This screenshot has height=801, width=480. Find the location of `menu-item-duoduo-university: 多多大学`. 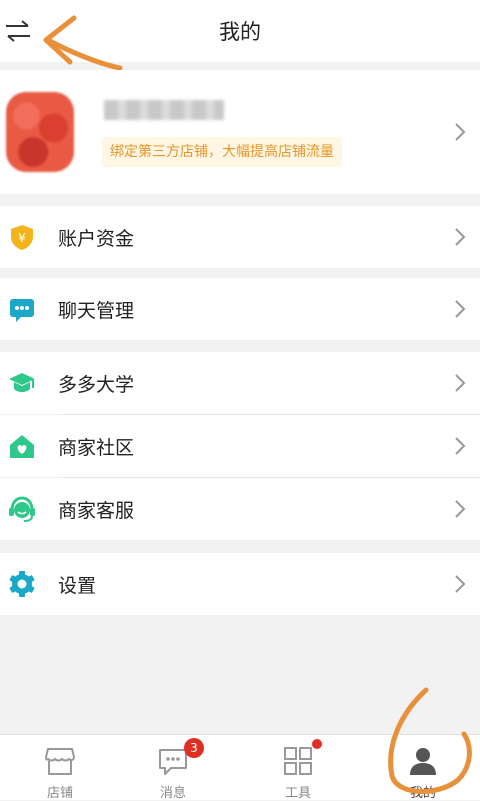

menu-item-duoduo-university: 多多大学 is located at coordinates (240, 383).